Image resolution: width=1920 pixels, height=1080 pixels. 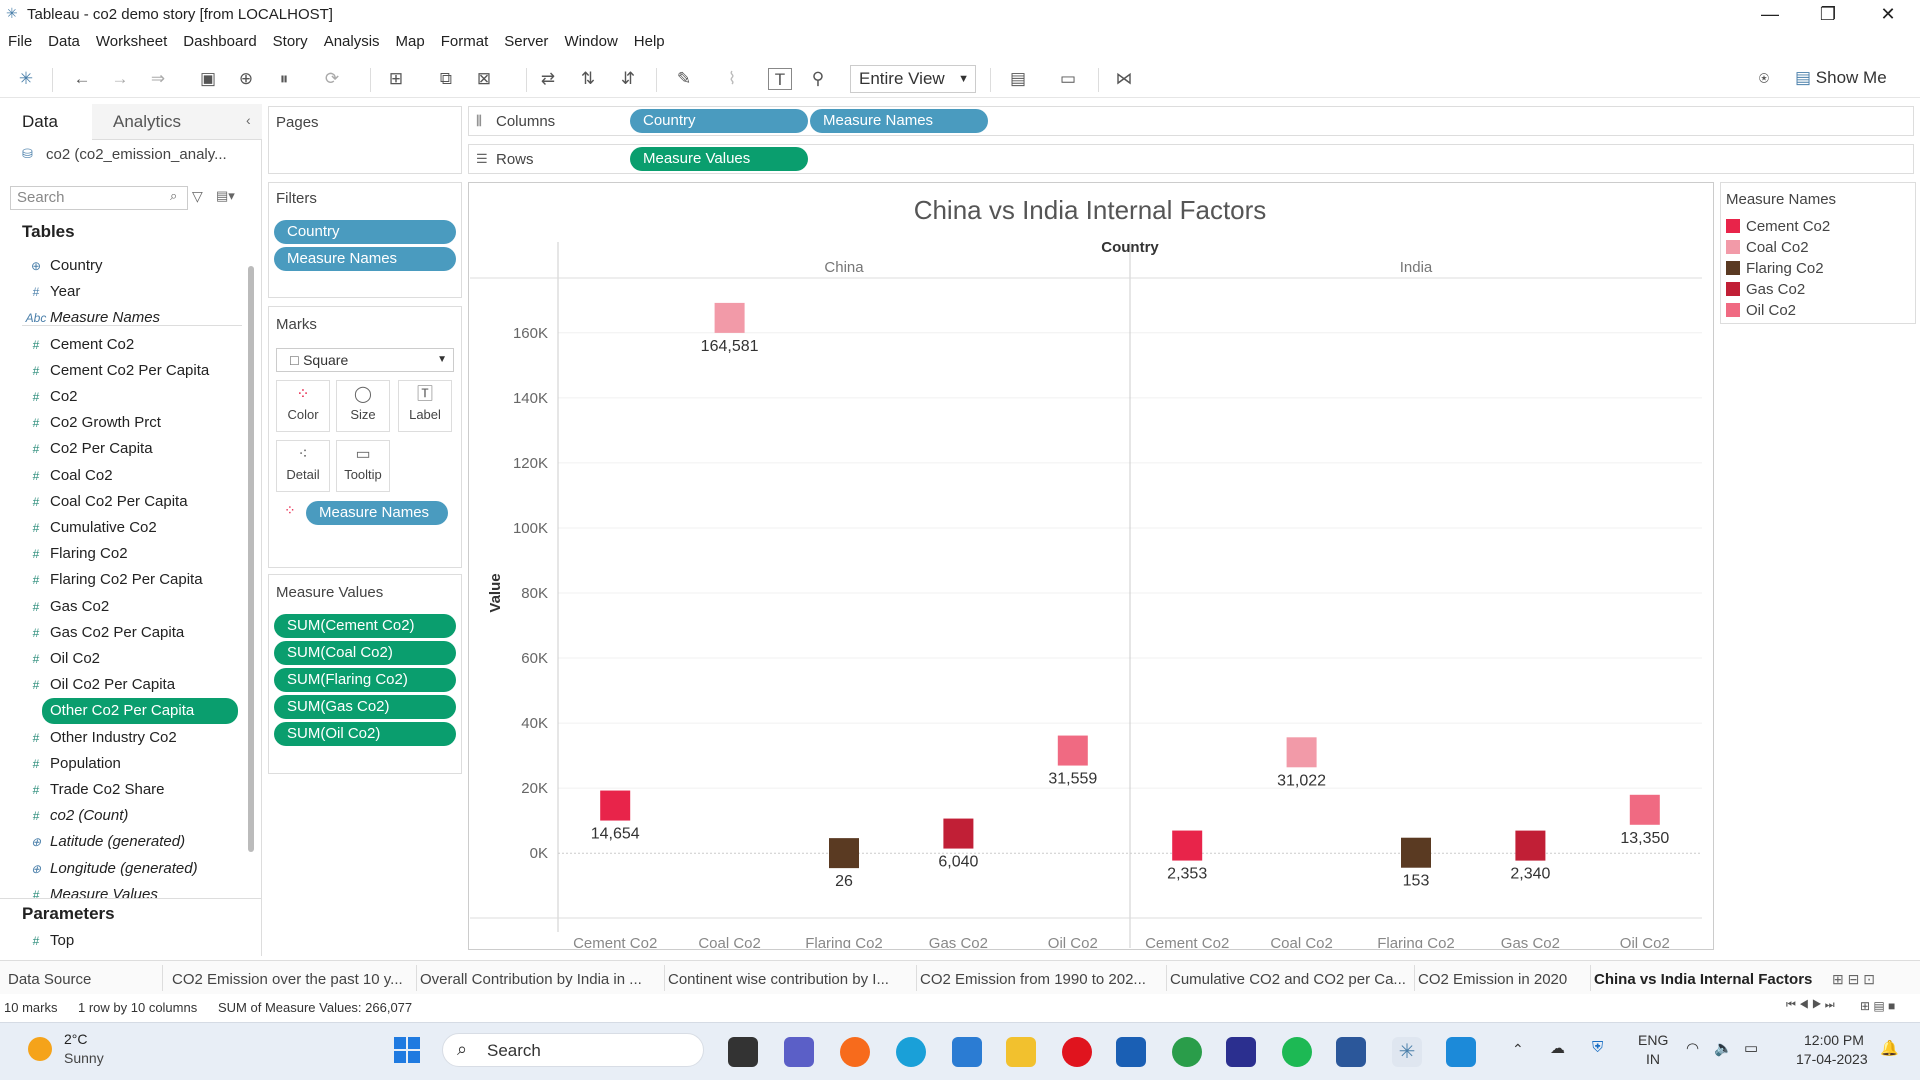 What do you see at coordinates (1770, 14) in the screenshot?
I see `minimize-icon: —` at bounding box center [1770, 14].